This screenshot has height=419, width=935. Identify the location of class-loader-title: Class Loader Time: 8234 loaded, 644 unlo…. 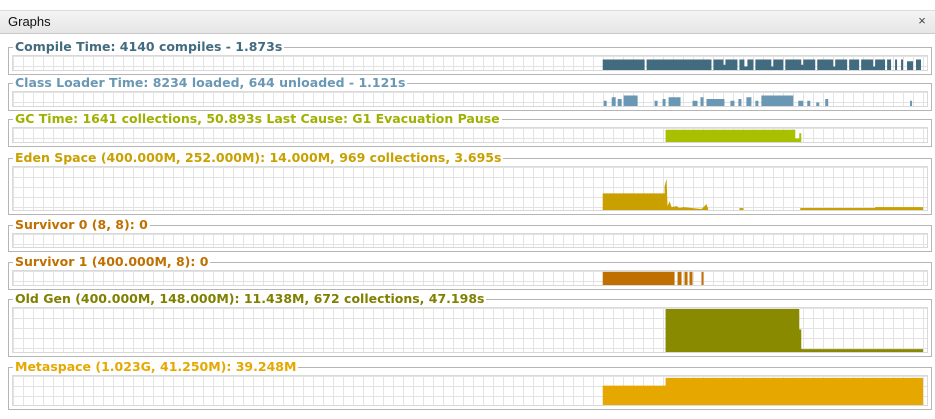
(210, 82).